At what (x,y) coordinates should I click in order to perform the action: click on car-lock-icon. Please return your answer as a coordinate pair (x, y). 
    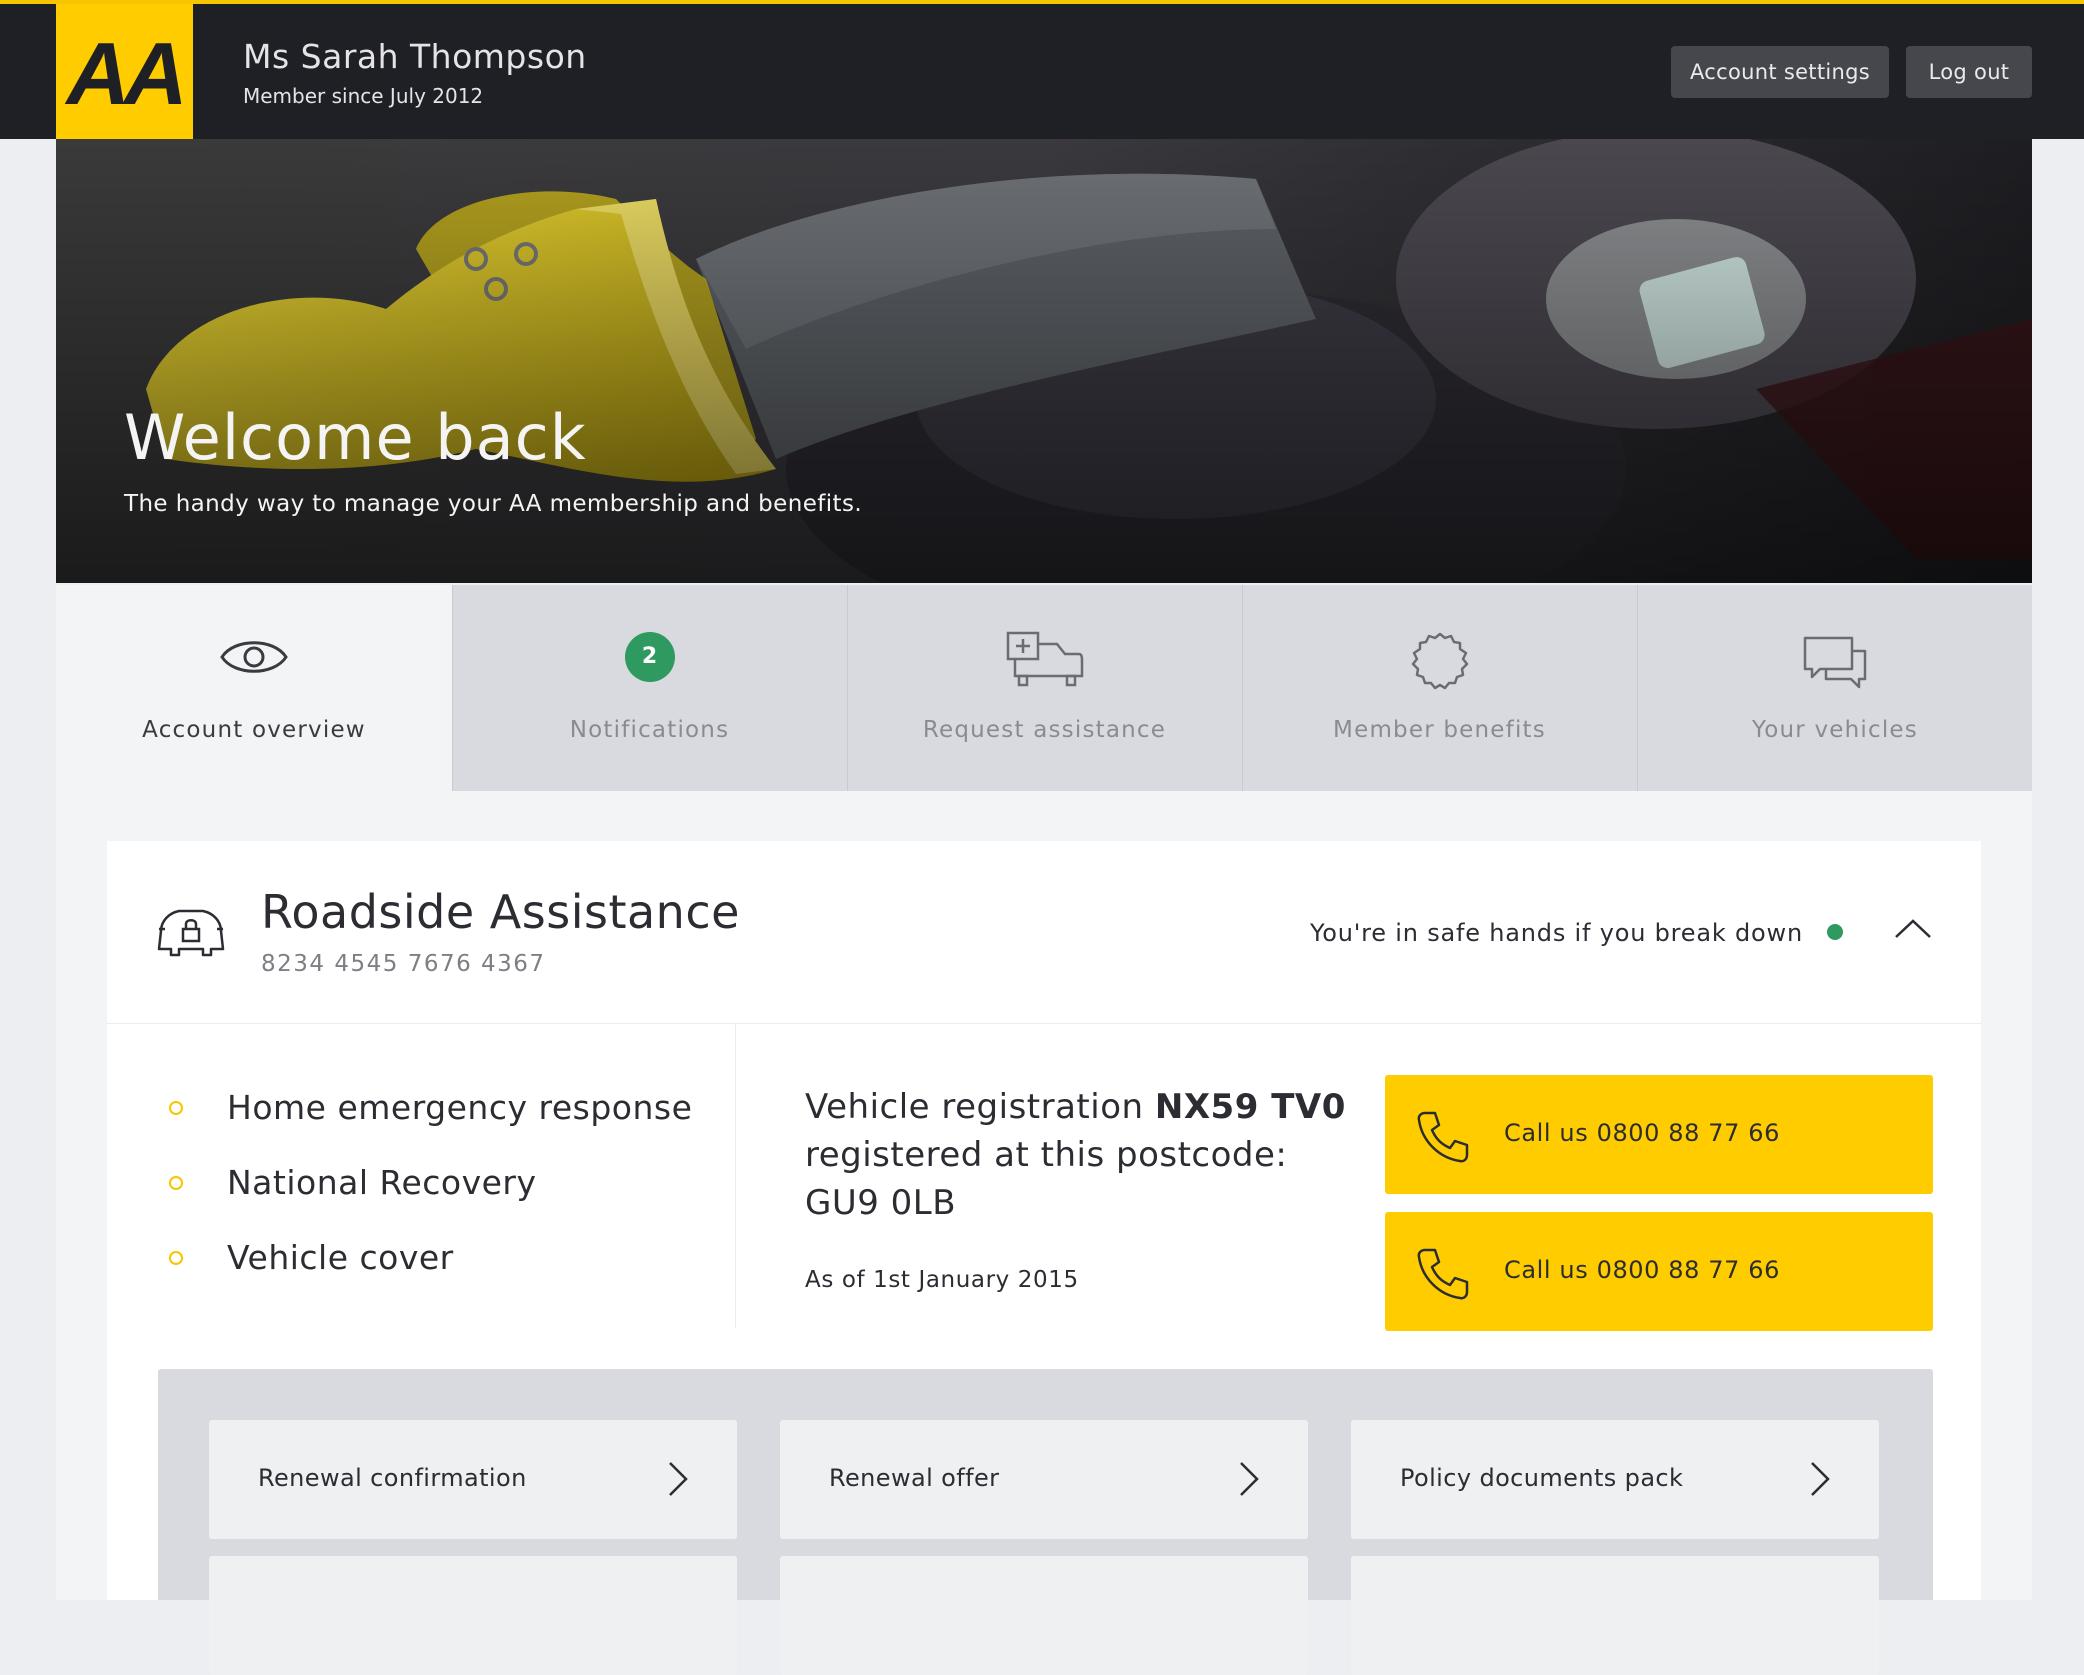
    Looking at the image, I should click on (191, 933).